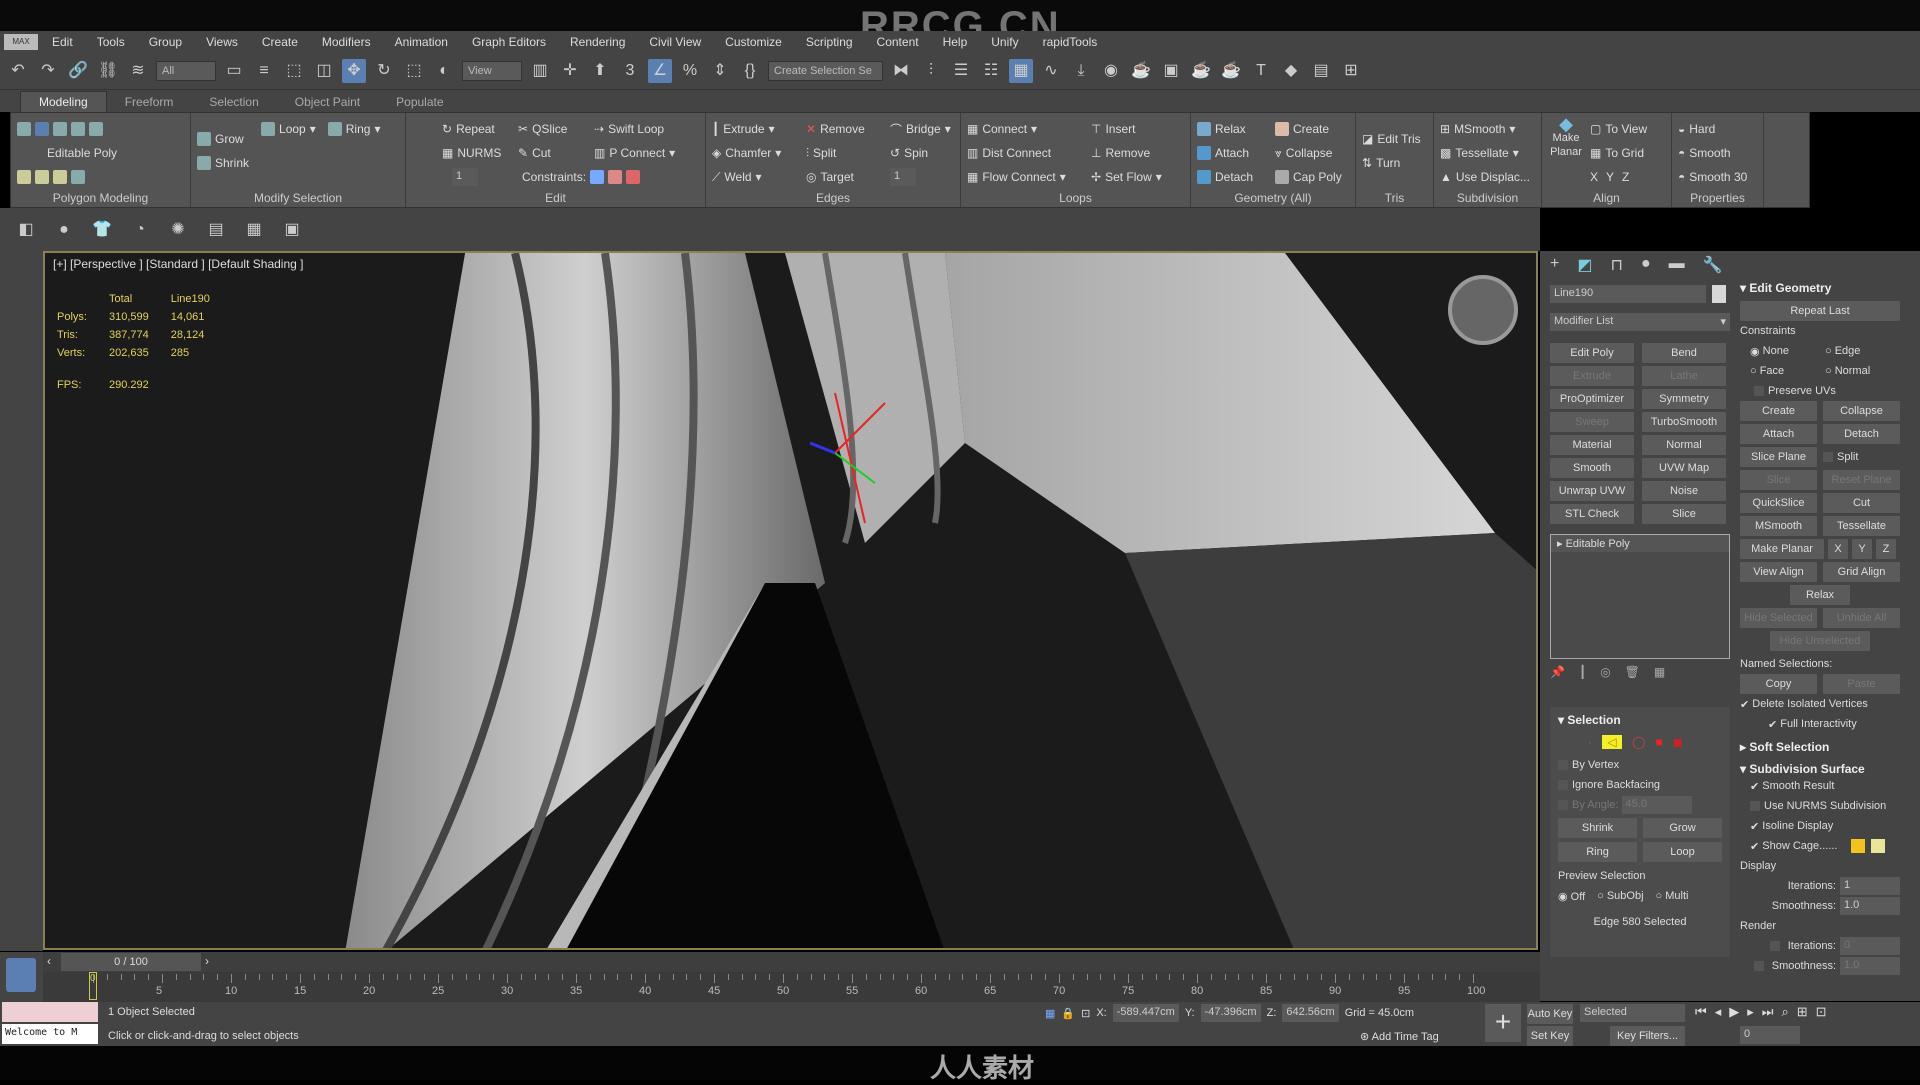 The width and height of the screenshot is (1920, 1085). I want to click on extrude-button: ┃ Extrude ▾, so click(757, 129).